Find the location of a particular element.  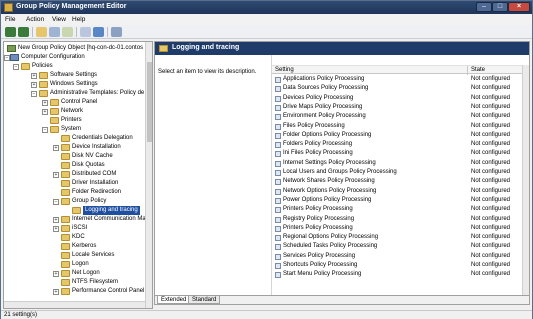

tab-standard: Standard is located at coordinates (204, 300).